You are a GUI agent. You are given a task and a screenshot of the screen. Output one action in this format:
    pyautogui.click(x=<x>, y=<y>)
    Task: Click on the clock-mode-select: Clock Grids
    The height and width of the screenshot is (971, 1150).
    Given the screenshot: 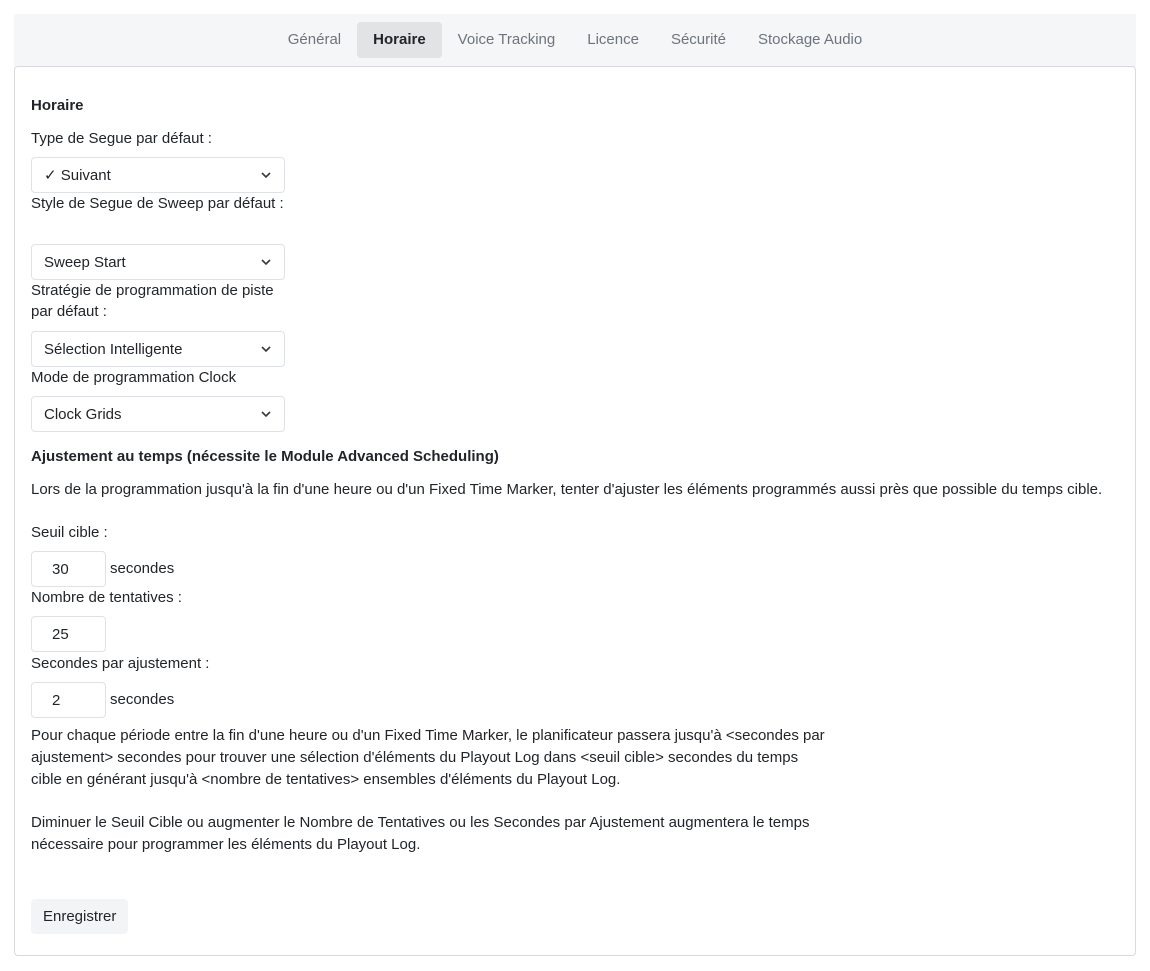 What is the action you would take?
    pyautogui.click(x=158, y=414)
    